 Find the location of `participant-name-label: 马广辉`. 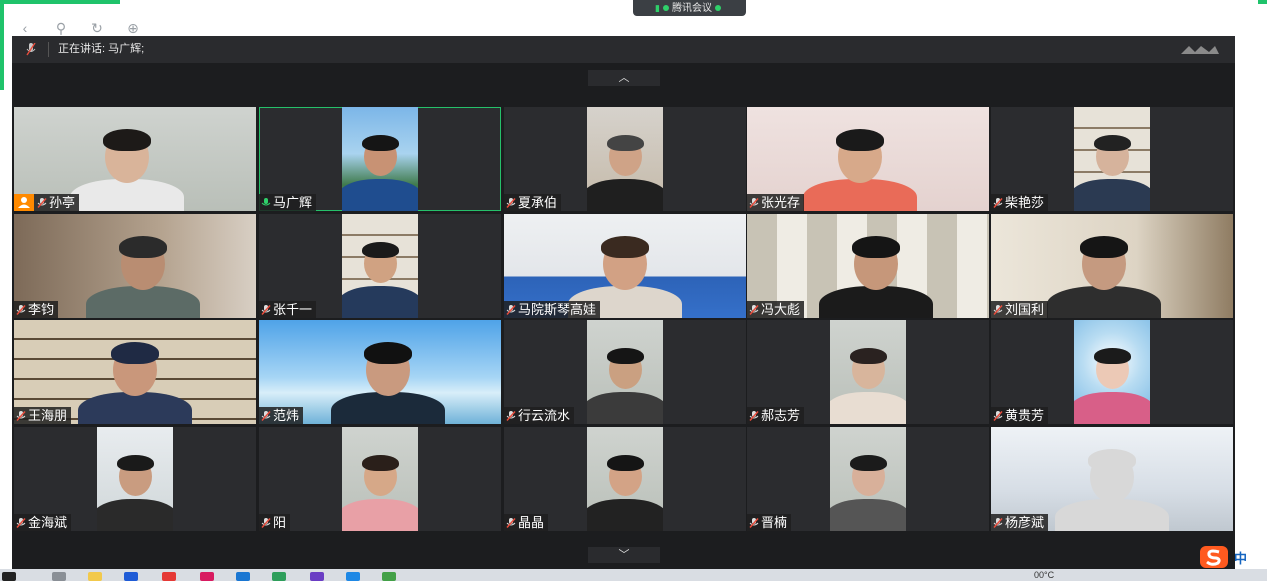

participant-name-label: 马广辉 is located at coordinates (288, 202).